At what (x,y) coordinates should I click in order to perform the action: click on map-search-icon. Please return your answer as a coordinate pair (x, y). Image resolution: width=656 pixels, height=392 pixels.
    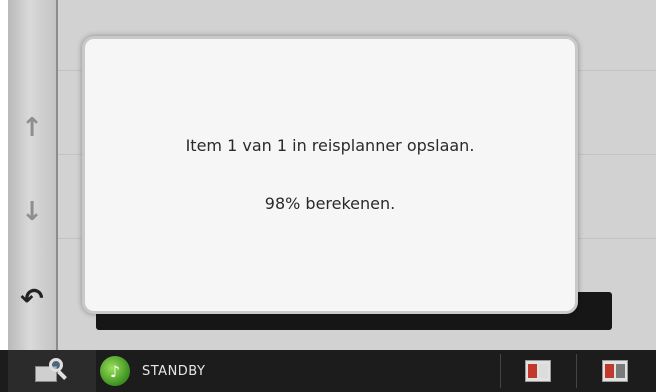
    Looking at the image, I should click on (52, 371).